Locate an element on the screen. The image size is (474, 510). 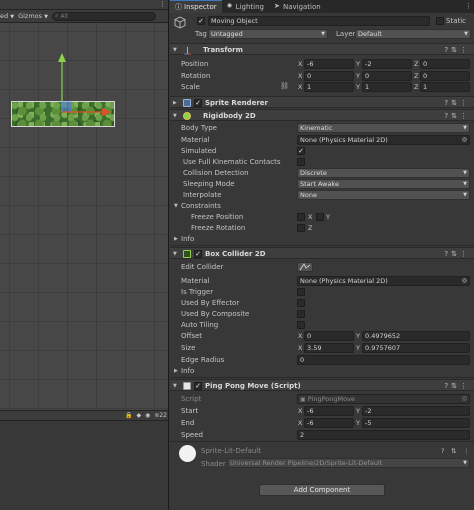
pingpong-header: ▼ ✓ Ping Pong Move (Script) ?⇅⋮ is located at coordinates (322, 385).